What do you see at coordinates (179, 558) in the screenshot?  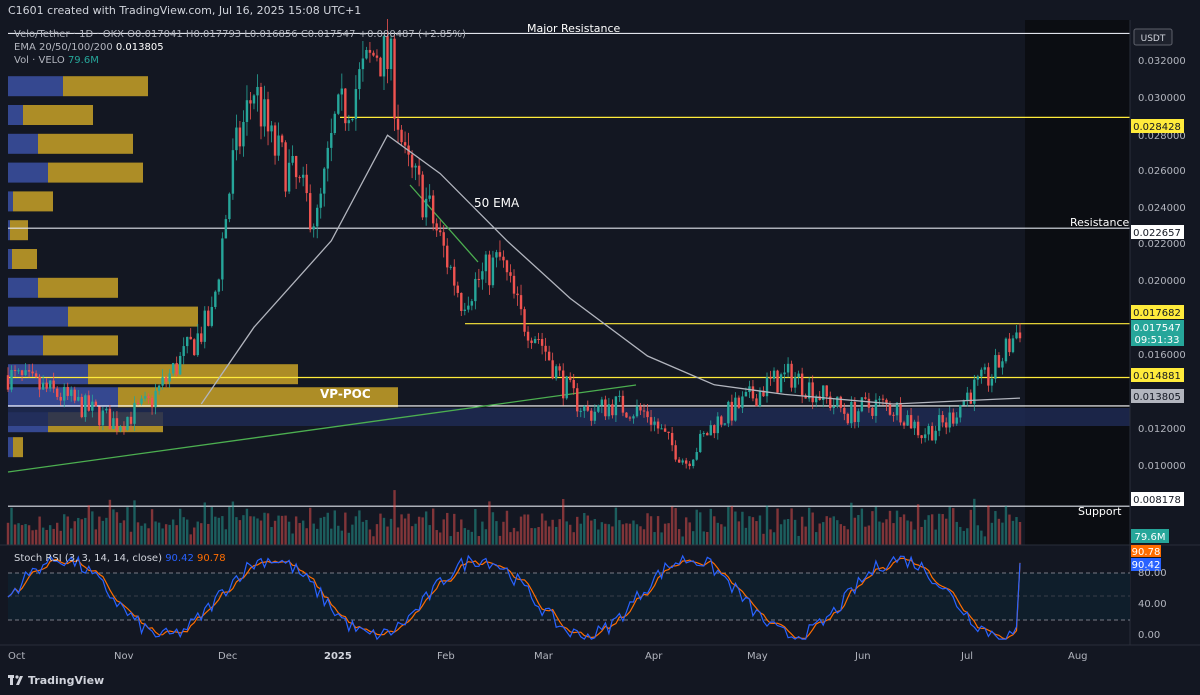 I see `stoch-k-value: 90.42` at bounding box center [179, 558].